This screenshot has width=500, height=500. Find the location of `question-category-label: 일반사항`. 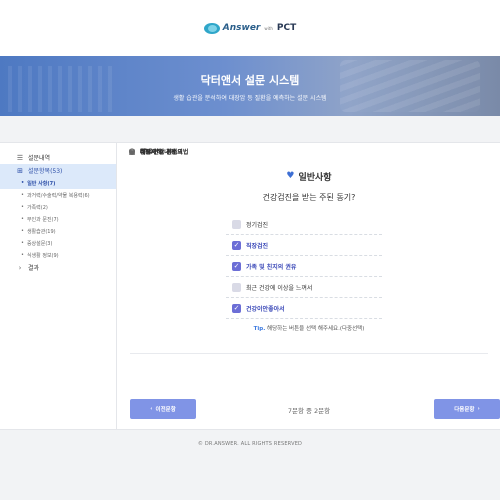

question-category-label: 일반사항 is located at coordinates (315, 177).